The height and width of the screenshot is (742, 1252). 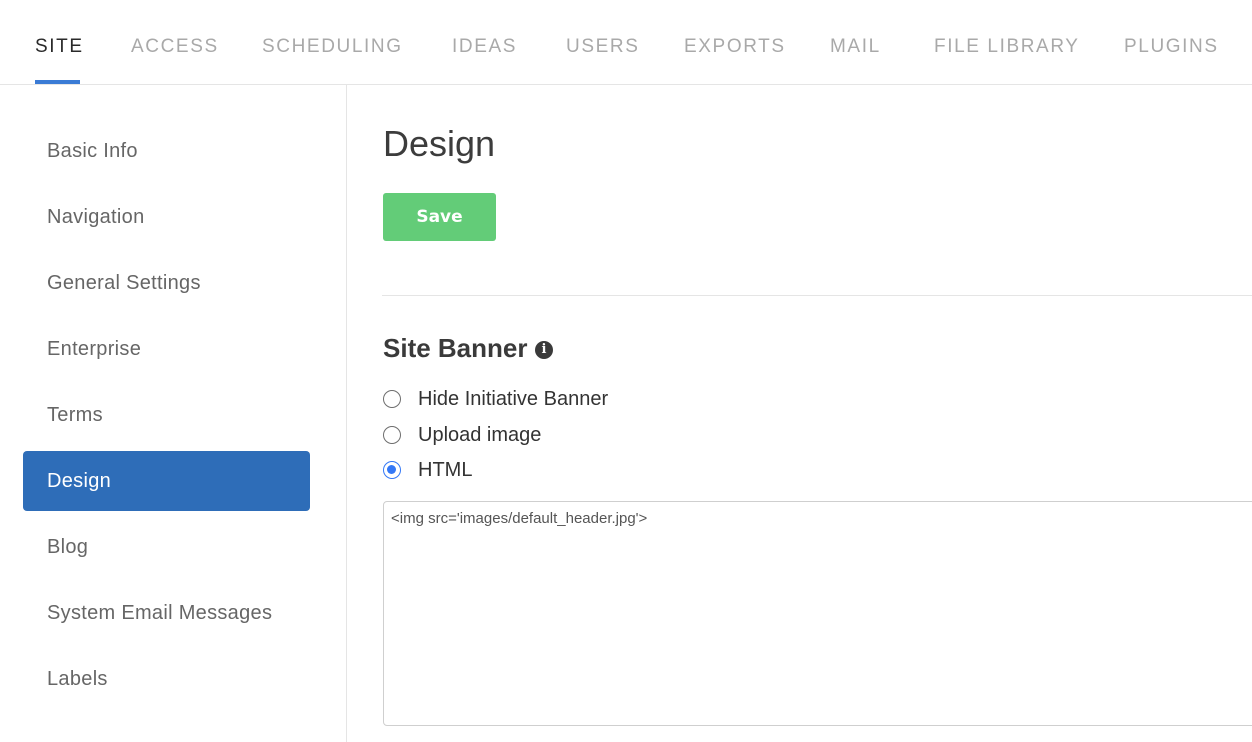 What do you see at coordinates (439, 143) in the screenshot?
I see `page-title: Design` at bounding box center [439, 143].